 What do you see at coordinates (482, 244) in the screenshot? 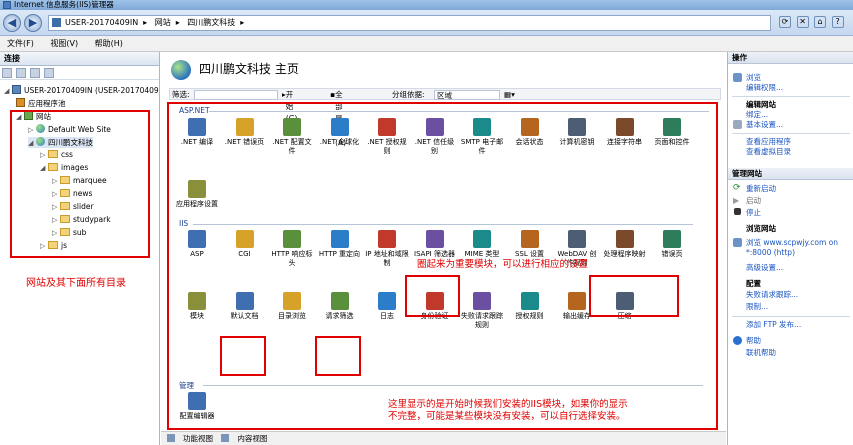
I see `feature-iis-6: MIME 类型` at bounding box center [482, 244].